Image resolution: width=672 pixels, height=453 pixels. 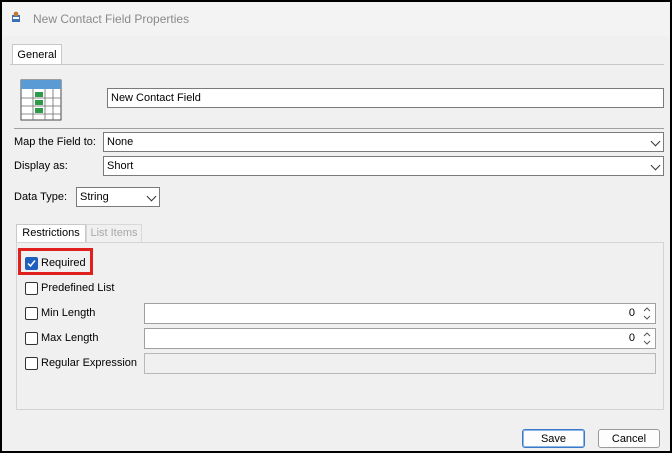 What do you see at coordinates (89, 363) in the screenshot?
I see `regex-label: Regular Expression` at bounding box center [89, 363].